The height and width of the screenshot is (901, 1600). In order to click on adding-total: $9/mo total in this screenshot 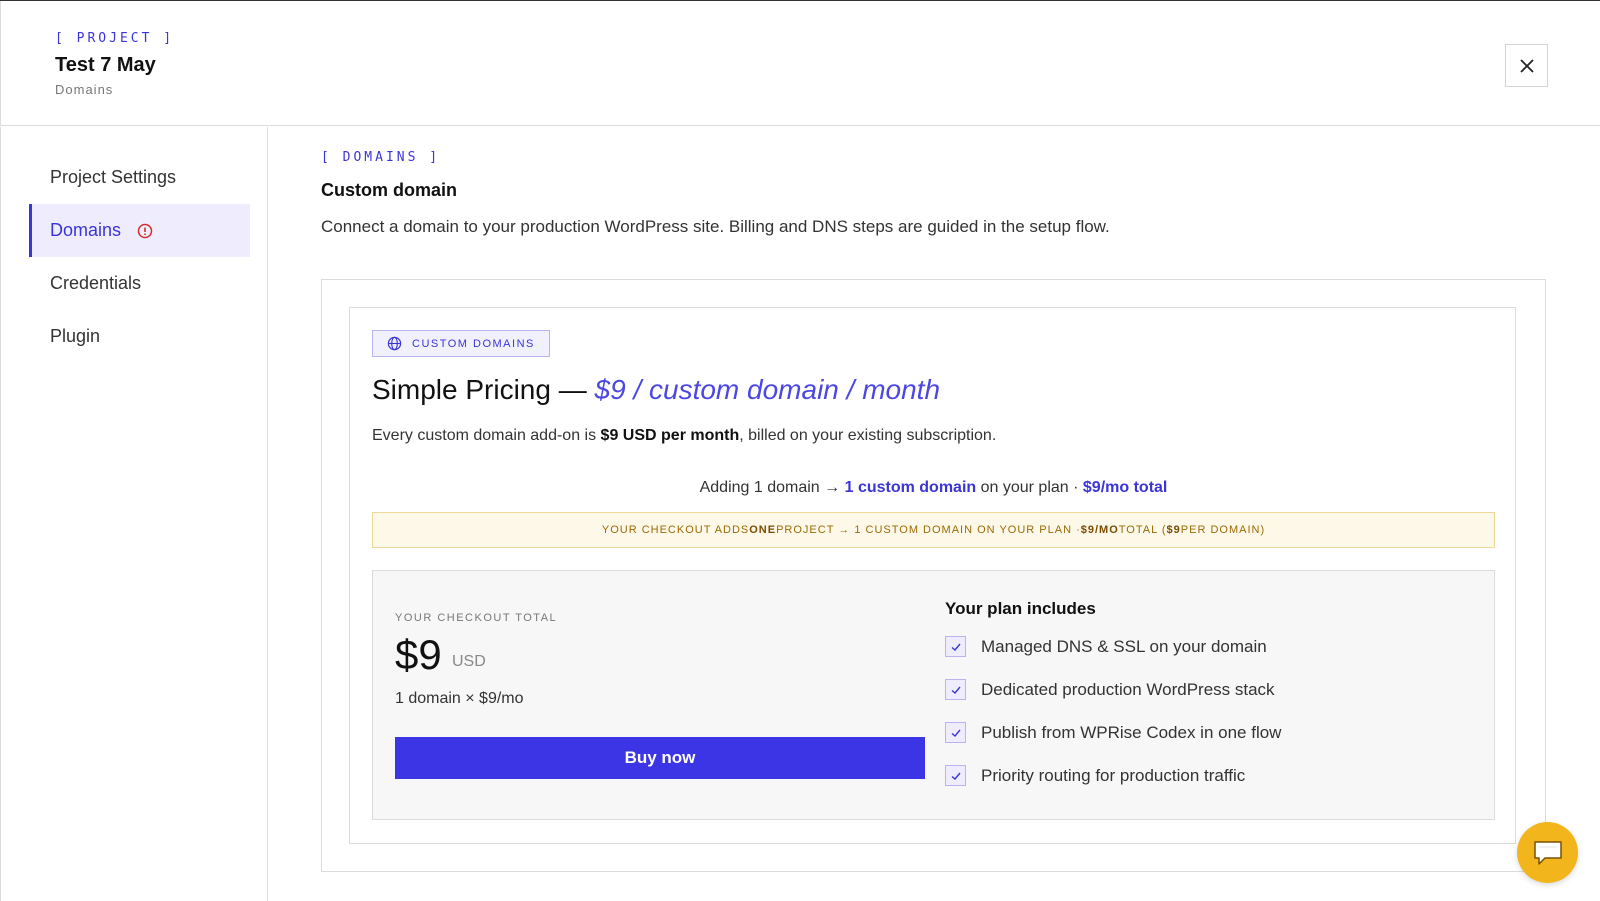, I will do `click(1125, 487)`.